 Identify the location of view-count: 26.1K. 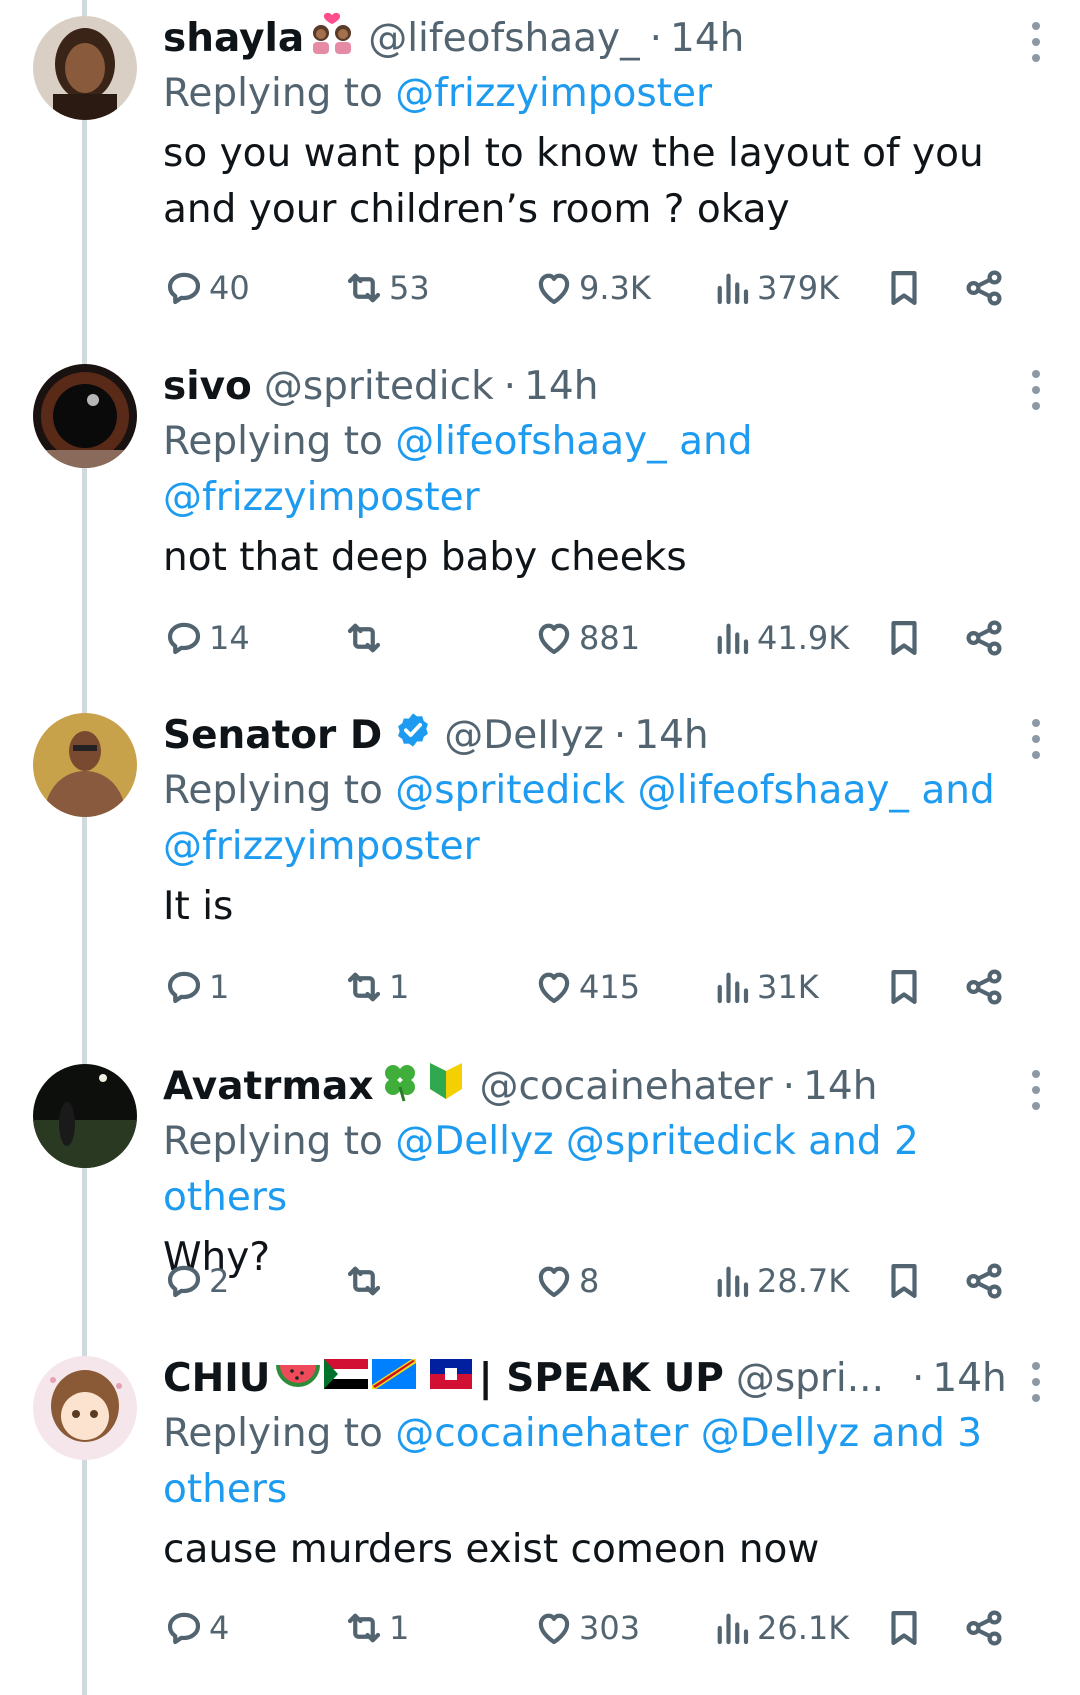
(803, 1628).